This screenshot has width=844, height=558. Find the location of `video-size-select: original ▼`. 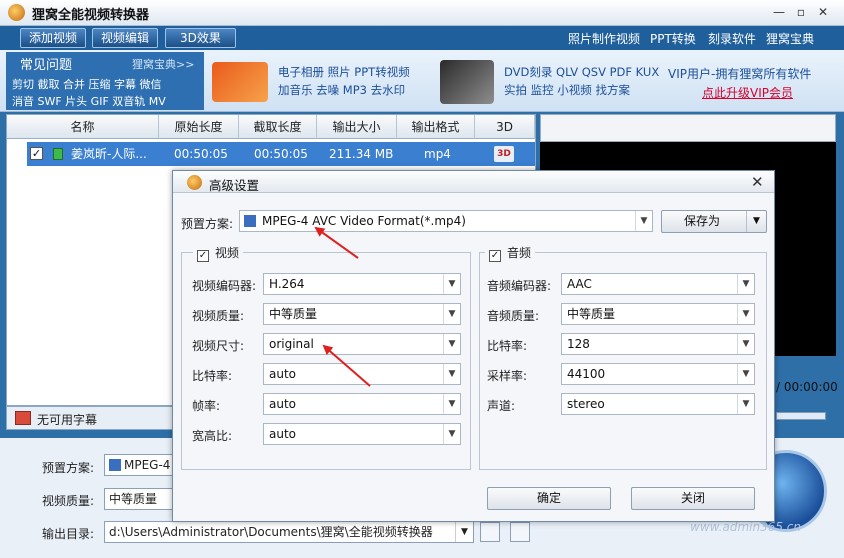

video-size-select: original ▼ is located at coordinates (362, 344).